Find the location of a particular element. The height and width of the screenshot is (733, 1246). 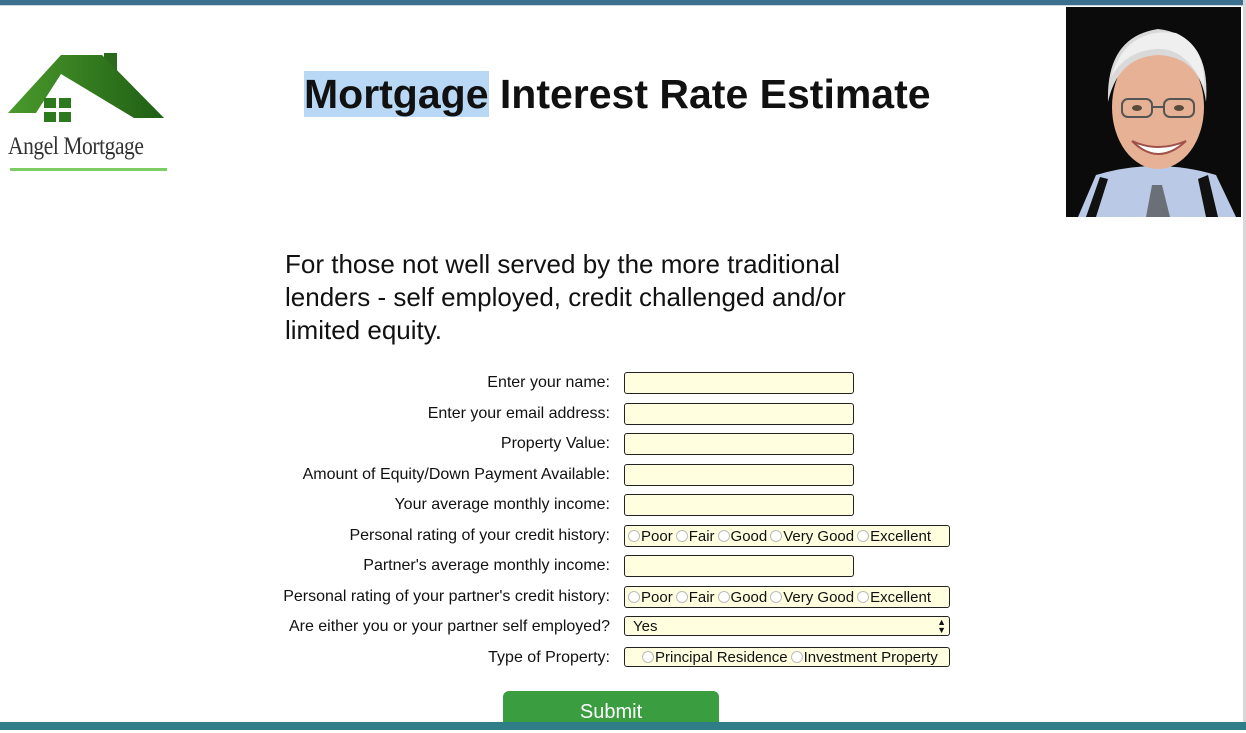

credit-option-fair: Fair is located at coordinates (694, 536).